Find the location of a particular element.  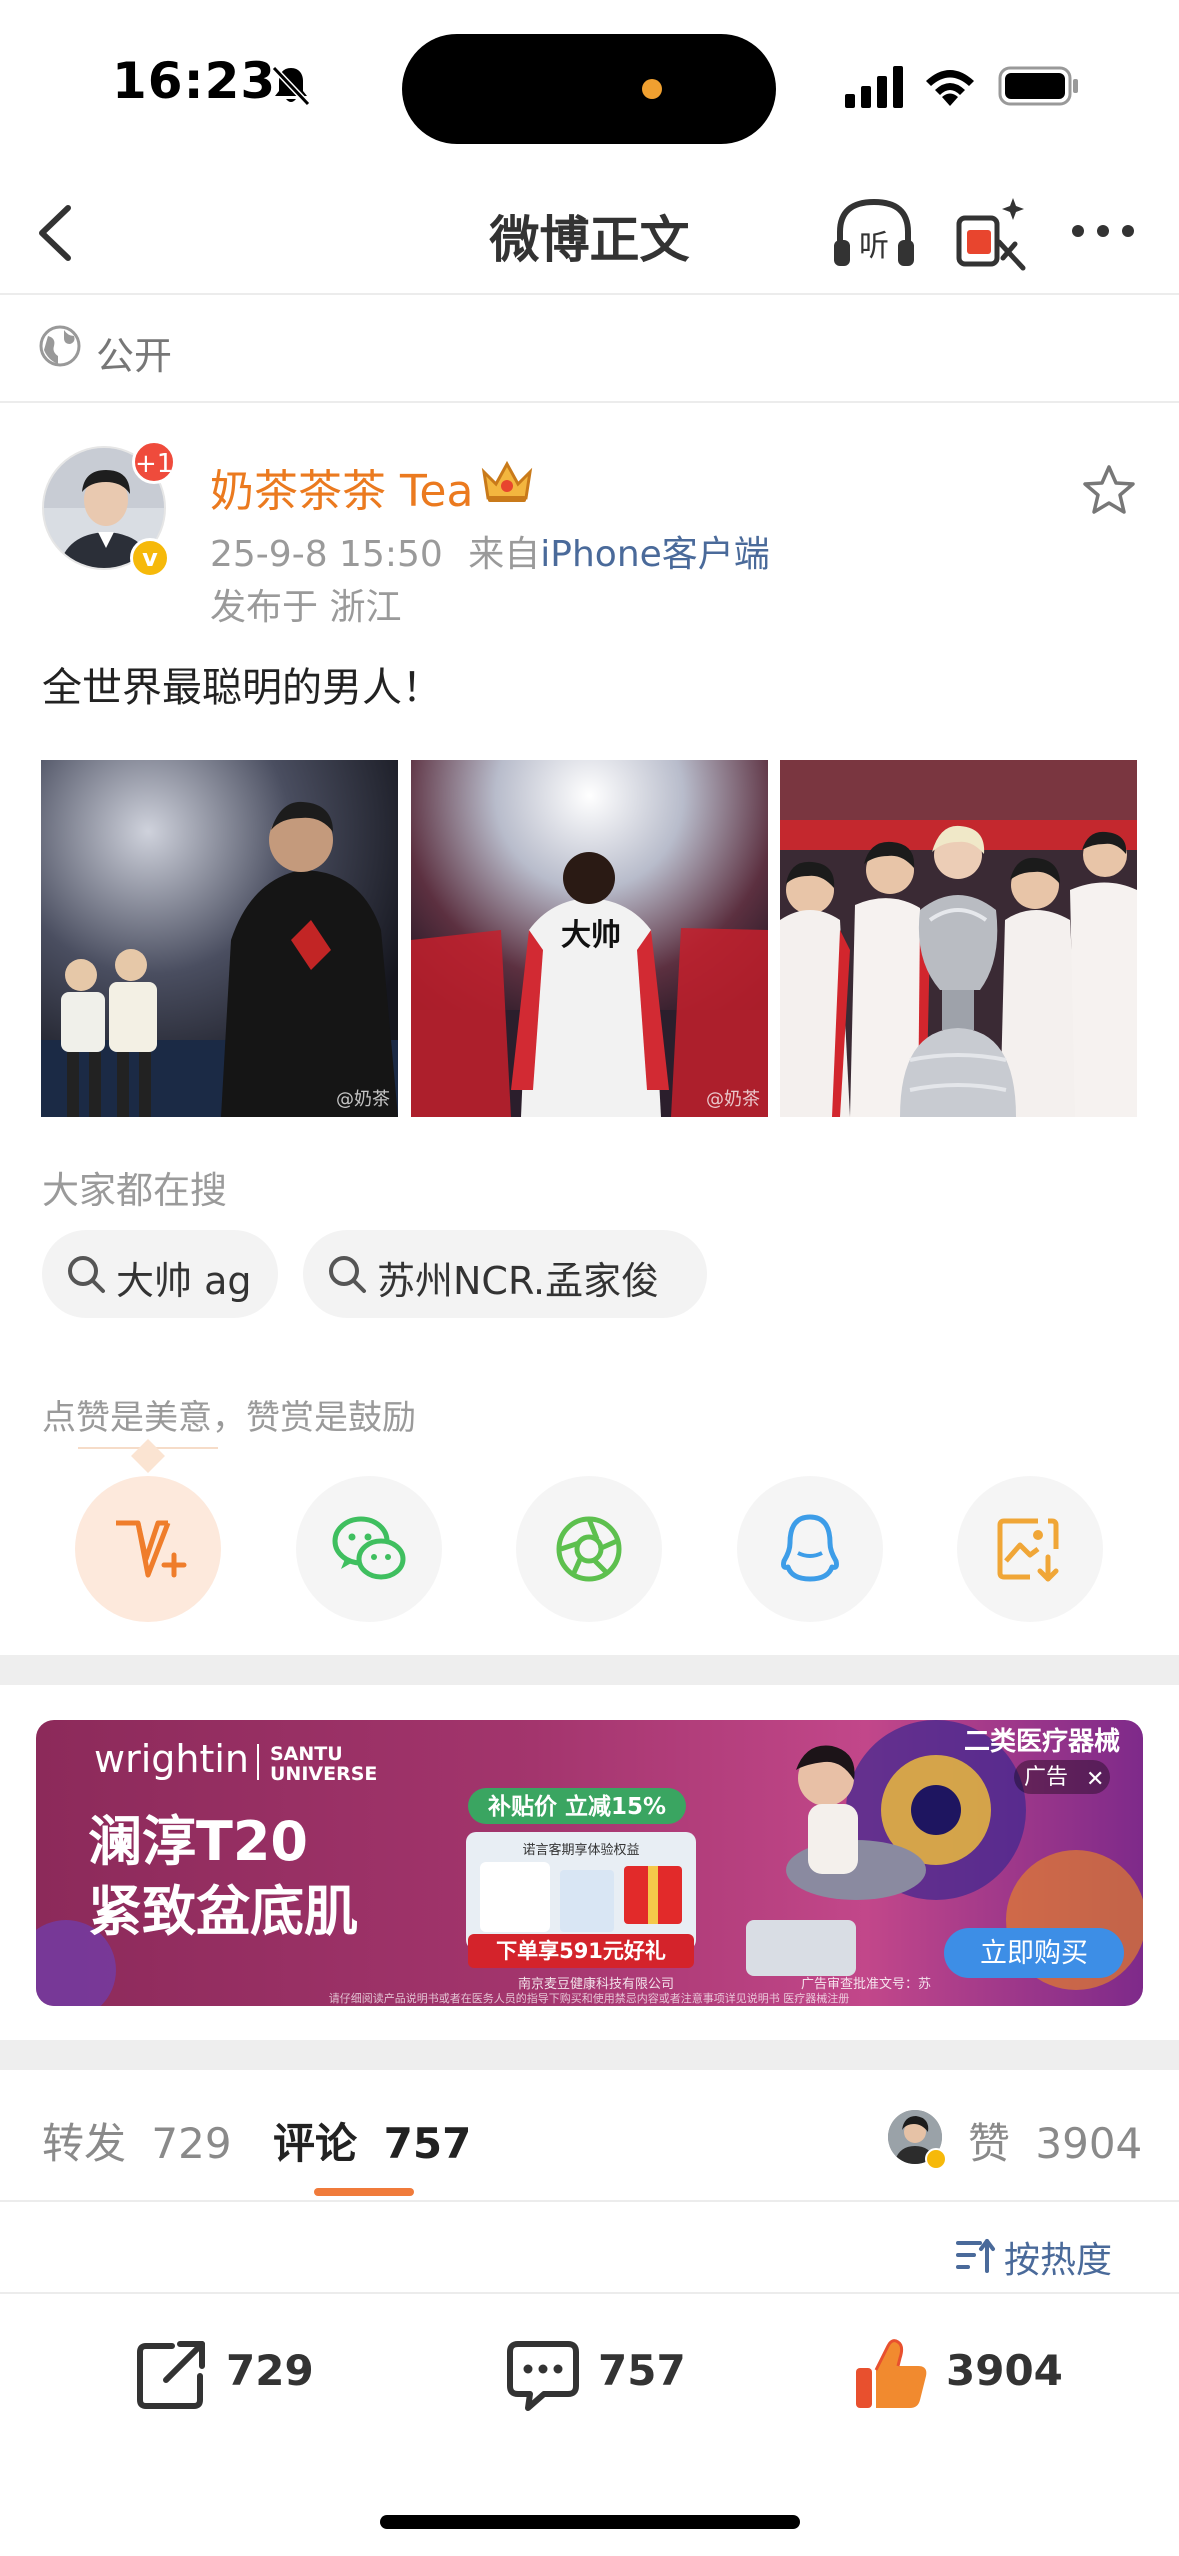

qq-icon is located at coordinates (810, 1548).